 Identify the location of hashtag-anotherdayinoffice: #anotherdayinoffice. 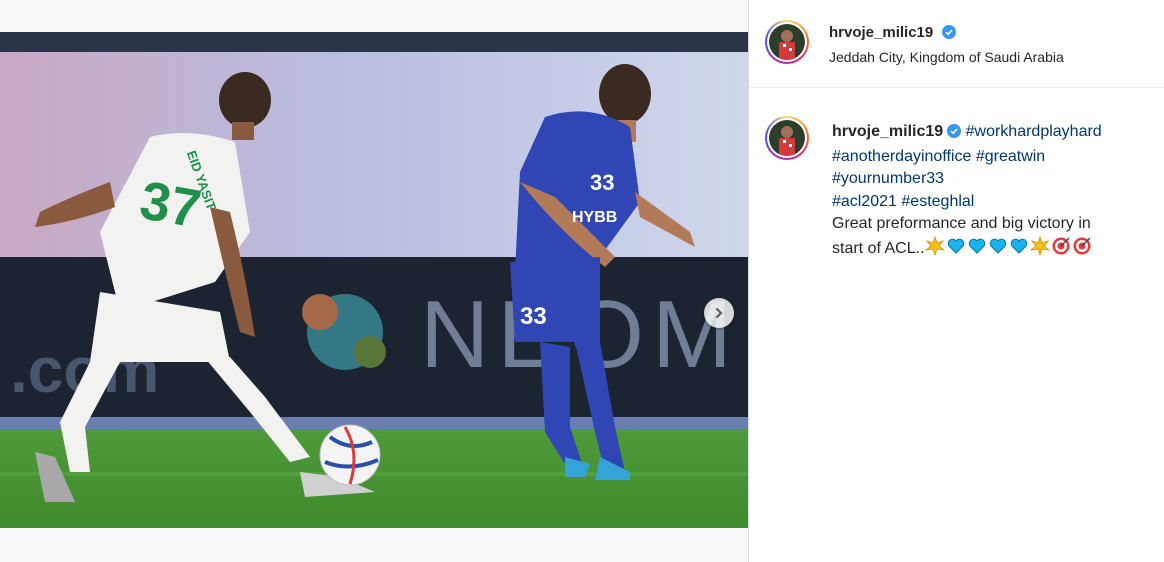
(901, 156).